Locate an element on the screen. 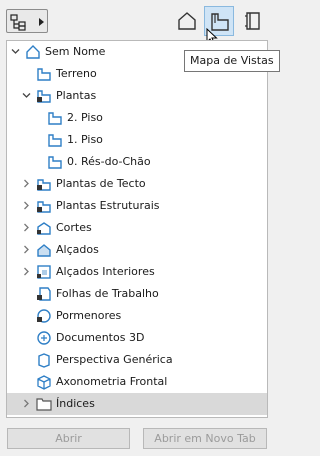 Image resolution: width=320 pixels, height=456 pixels. dropdown-arrow-icon is located at coordinates (41, 22).